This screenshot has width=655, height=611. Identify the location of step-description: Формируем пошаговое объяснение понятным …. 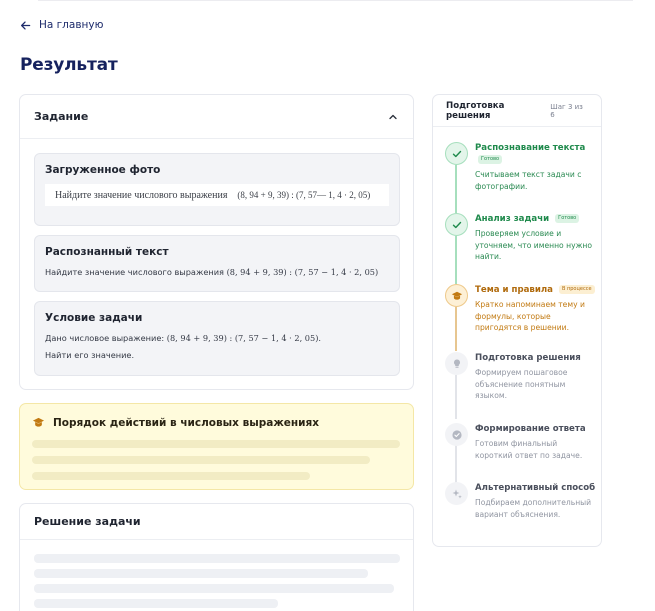
(521, 384).